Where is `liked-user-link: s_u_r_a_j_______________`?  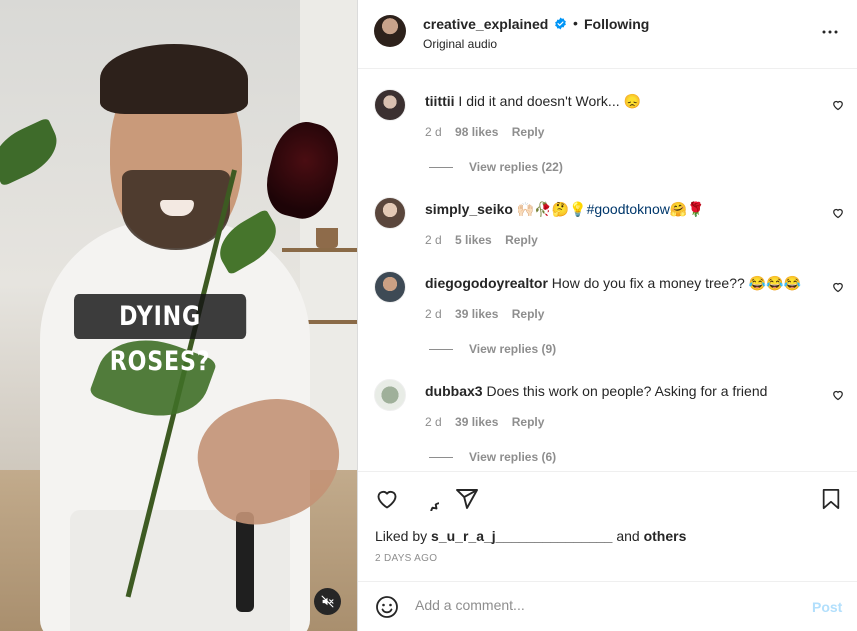 liked-user-link: s_u_r_a_j_______________ is located at coordinates (521, 536).